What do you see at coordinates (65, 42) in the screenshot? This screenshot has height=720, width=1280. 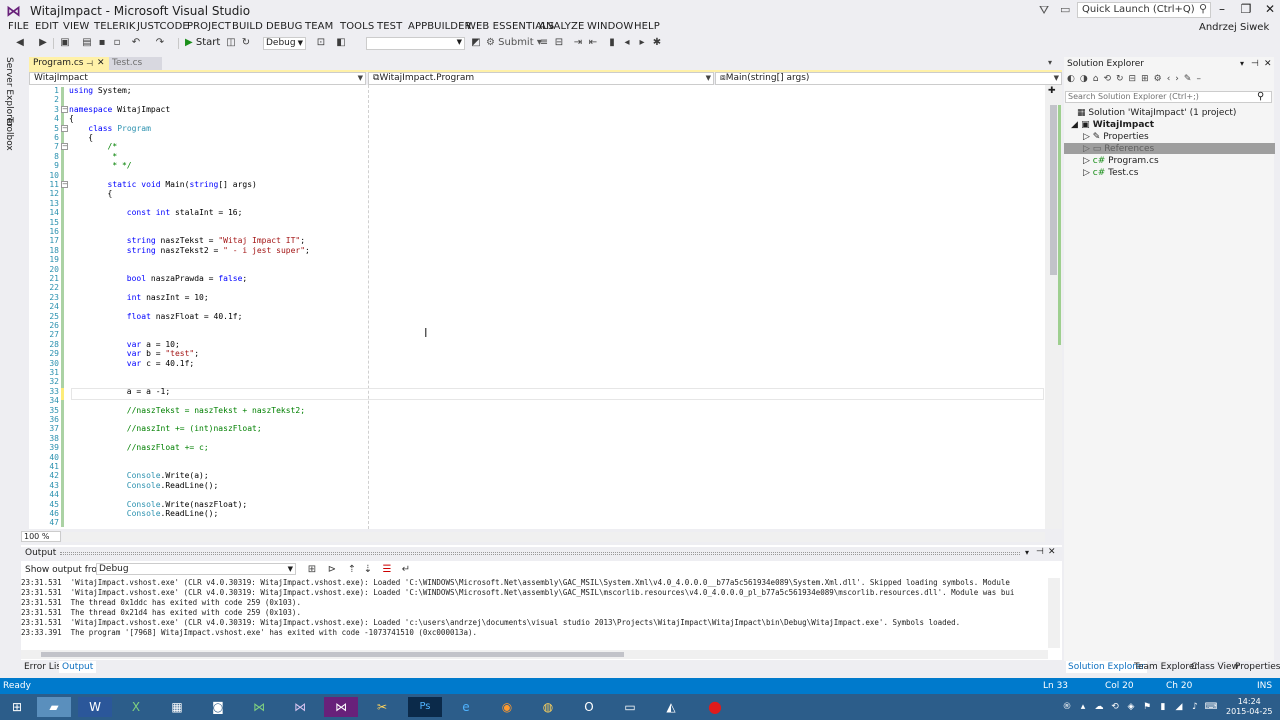 I see `new-project-icon: ▣` at bounding box center [65, 42].